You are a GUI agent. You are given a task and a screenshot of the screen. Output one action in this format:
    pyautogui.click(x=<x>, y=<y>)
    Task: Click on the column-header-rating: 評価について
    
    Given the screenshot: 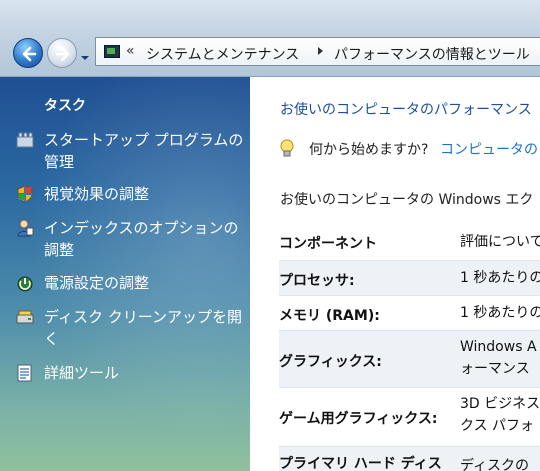 What is the action you would take?
    pyautogui.click(x=500, y=242)
    